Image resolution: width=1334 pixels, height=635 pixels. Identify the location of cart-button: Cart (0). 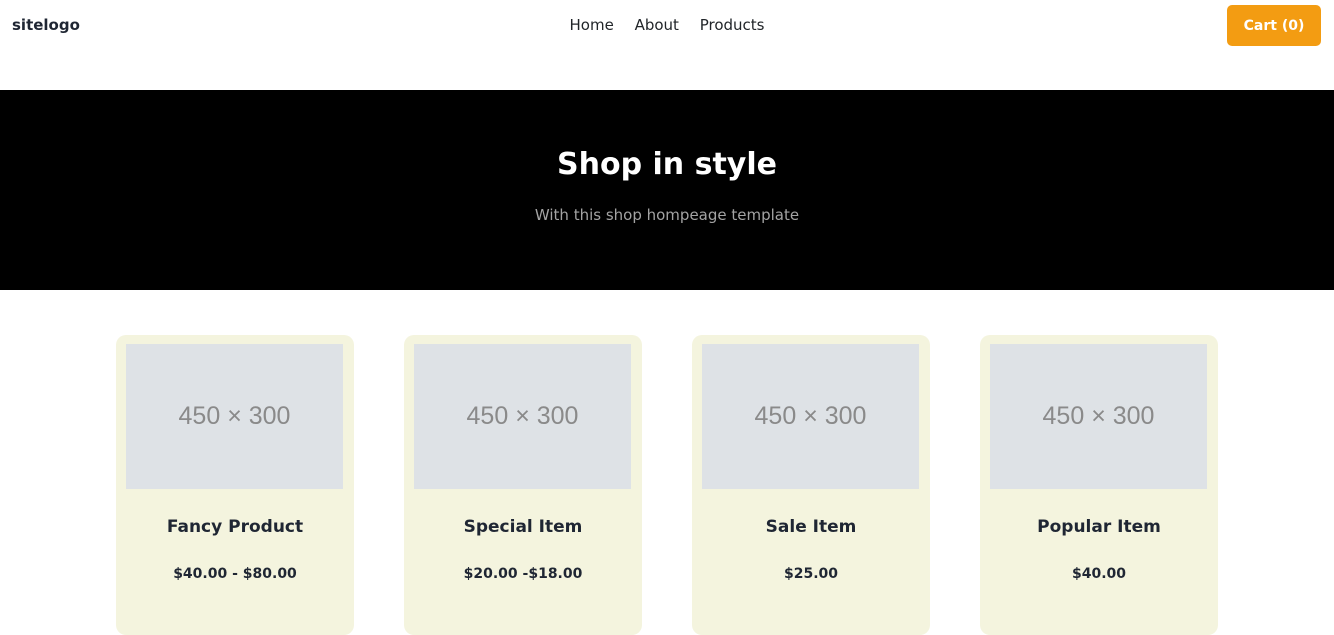
(1274, 25).